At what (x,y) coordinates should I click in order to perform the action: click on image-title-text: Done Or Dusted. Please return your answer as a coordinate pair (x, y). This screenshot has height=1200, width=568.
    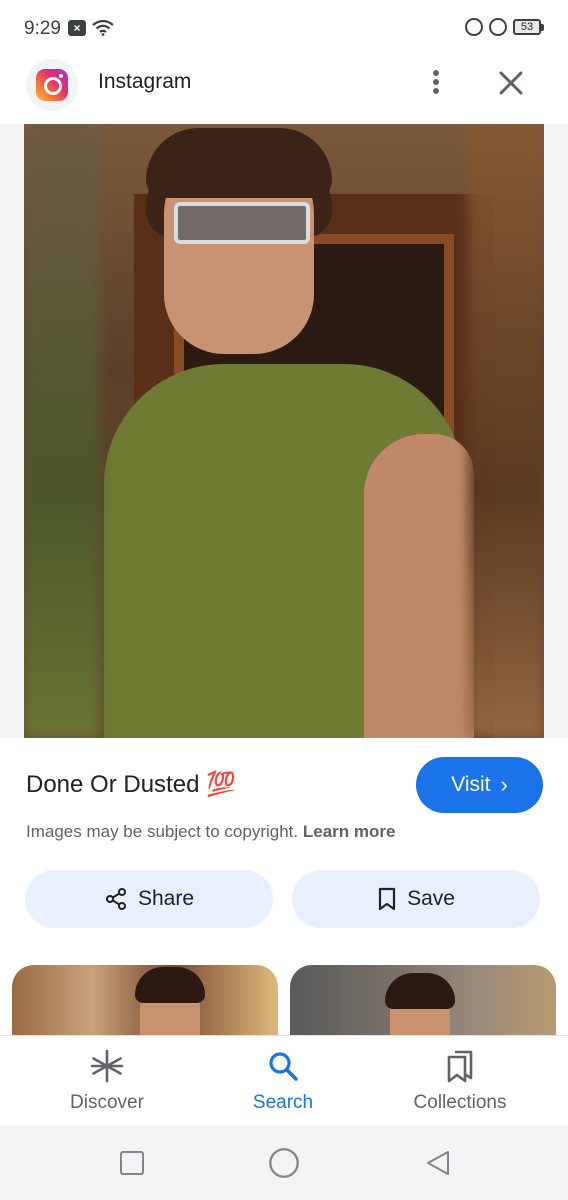
    Looking at the image, I should click on (113, 784).